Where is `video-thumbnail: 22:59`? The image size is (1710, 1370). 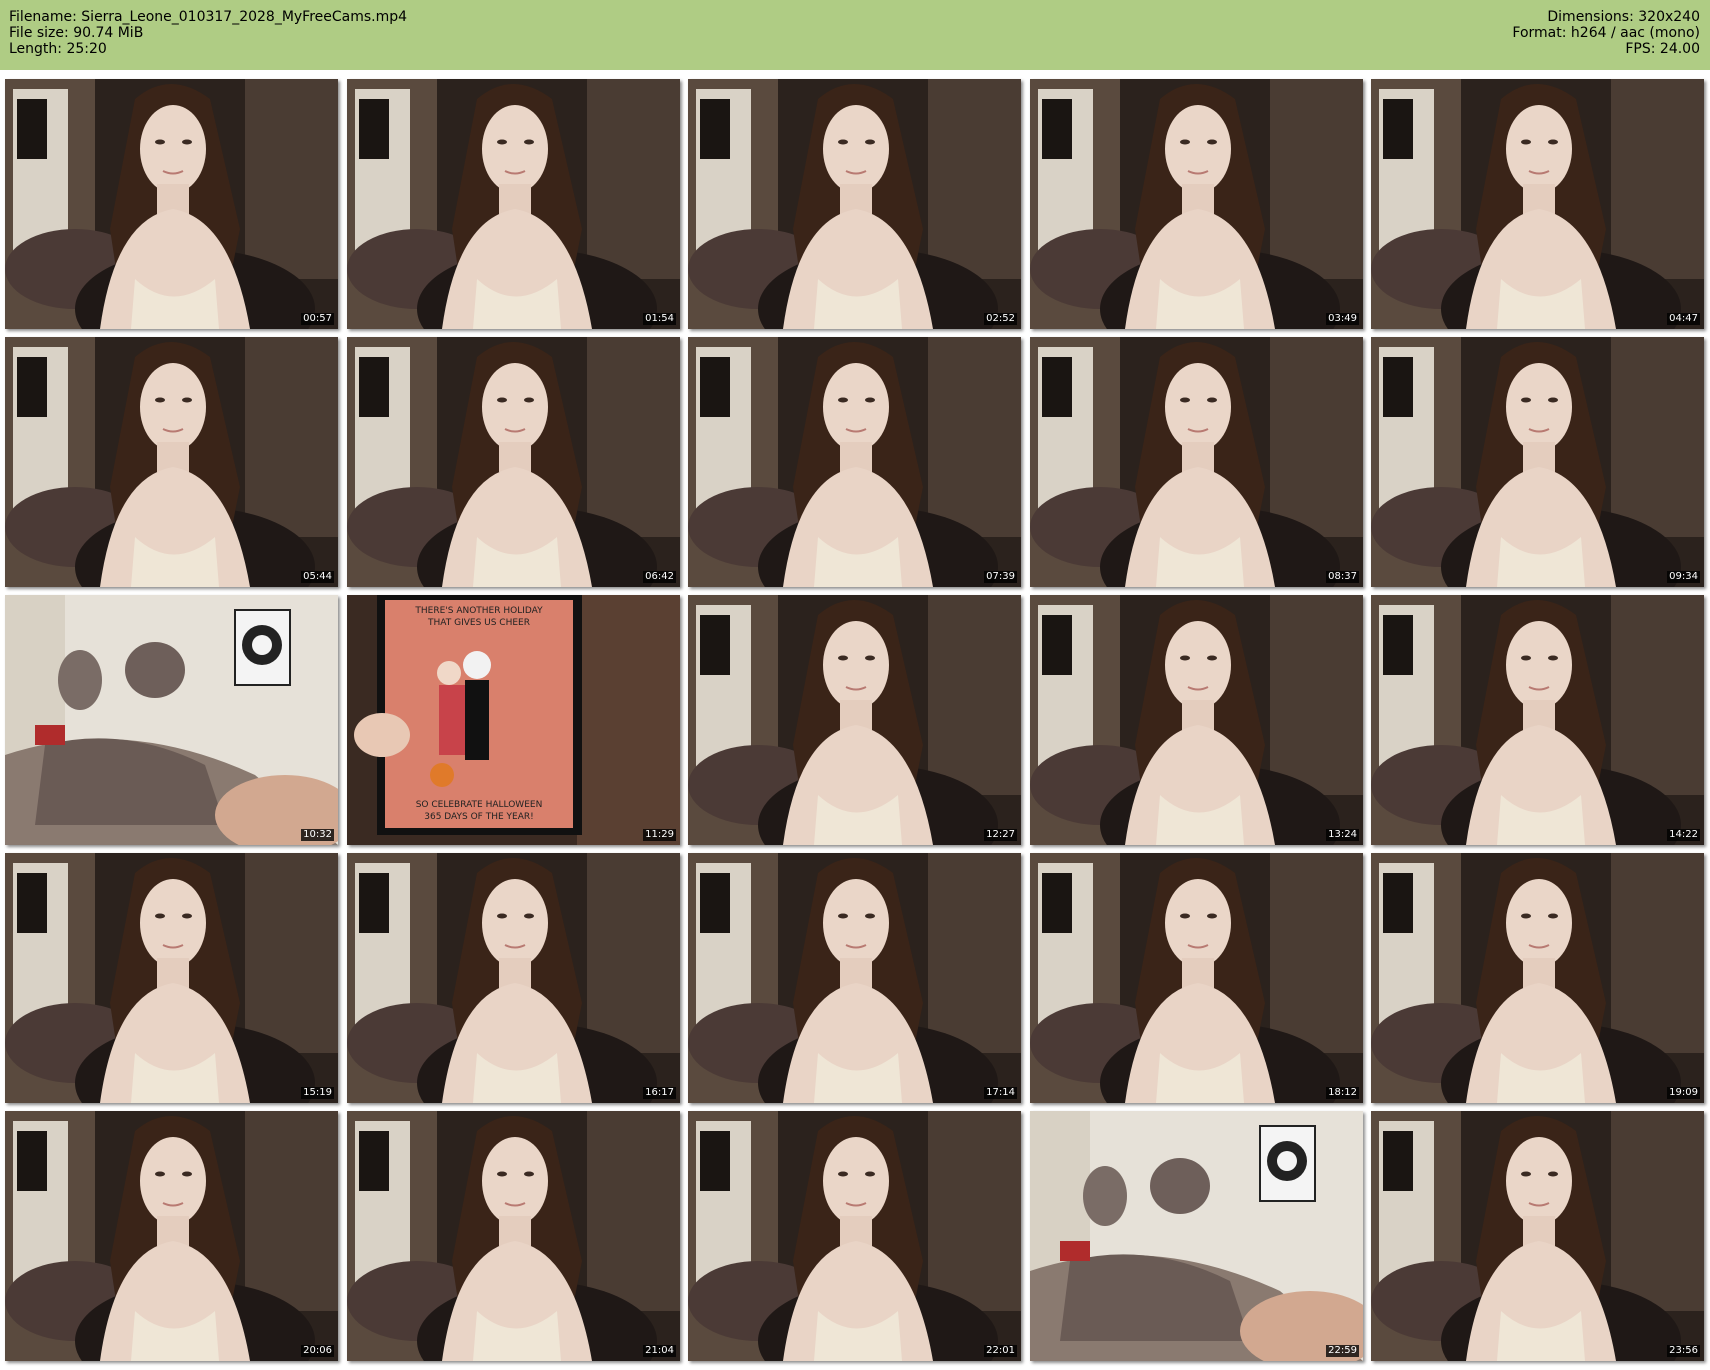 video-thumbnail: 22:59 is located at coordinates (1196, 1236).